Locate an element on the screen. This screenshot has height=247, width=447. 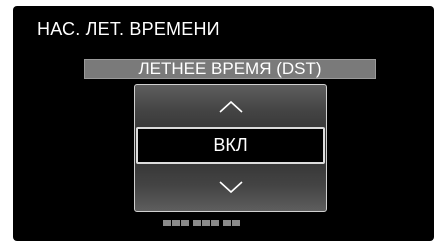
chevron-down-icon is located at coordinates (230, 187).